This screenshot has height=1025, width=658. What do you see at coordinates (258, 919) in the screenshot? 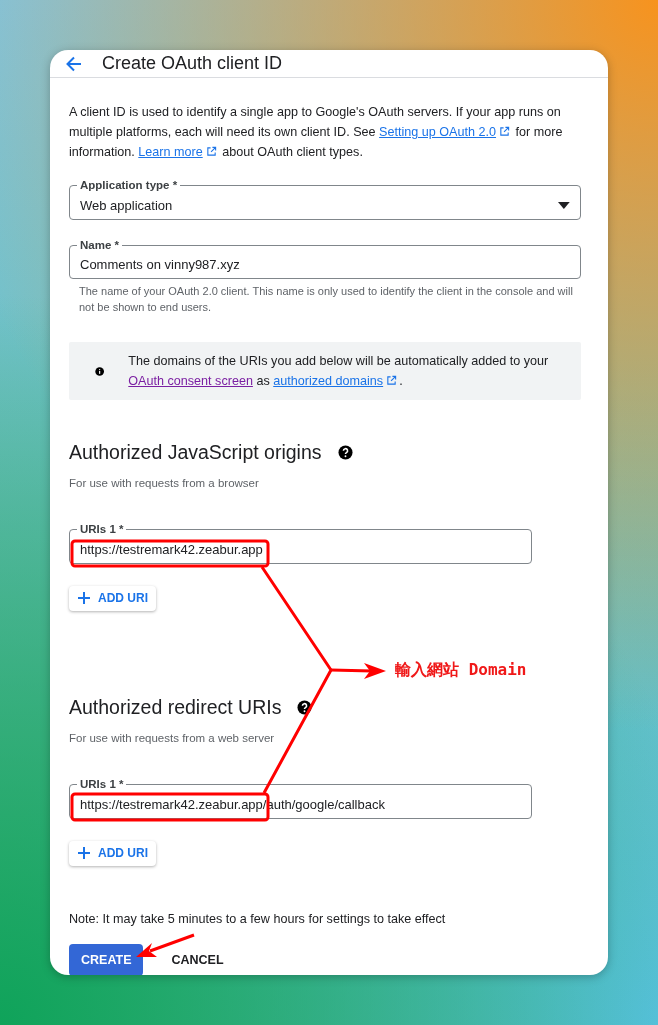
I see `note-text: Note: It may take 5 minutes to a few hours for settings to take effect` at bounding box center [258, 919].